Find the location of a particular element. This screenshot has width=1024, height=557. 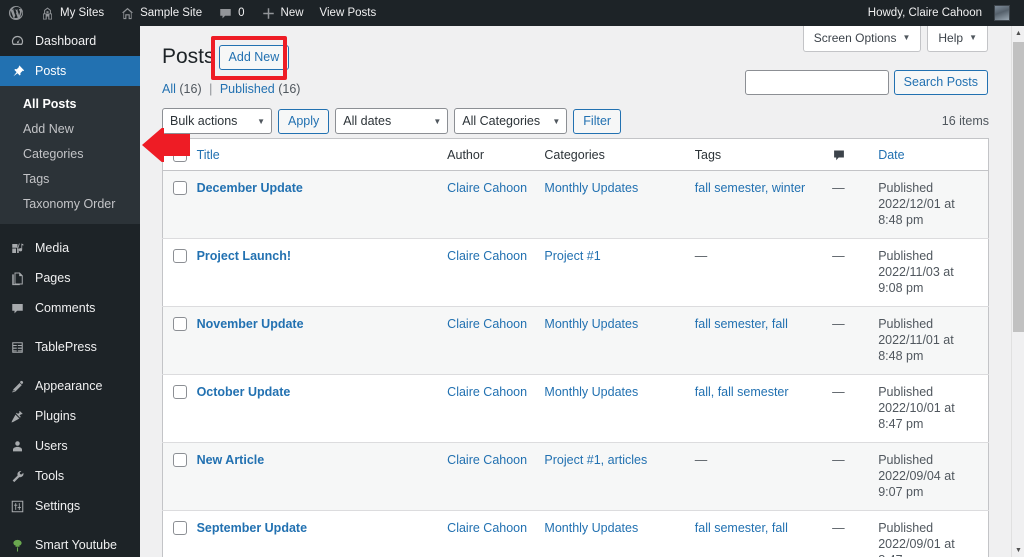

filter-link-published: Published is located at coordinates (247, 89).